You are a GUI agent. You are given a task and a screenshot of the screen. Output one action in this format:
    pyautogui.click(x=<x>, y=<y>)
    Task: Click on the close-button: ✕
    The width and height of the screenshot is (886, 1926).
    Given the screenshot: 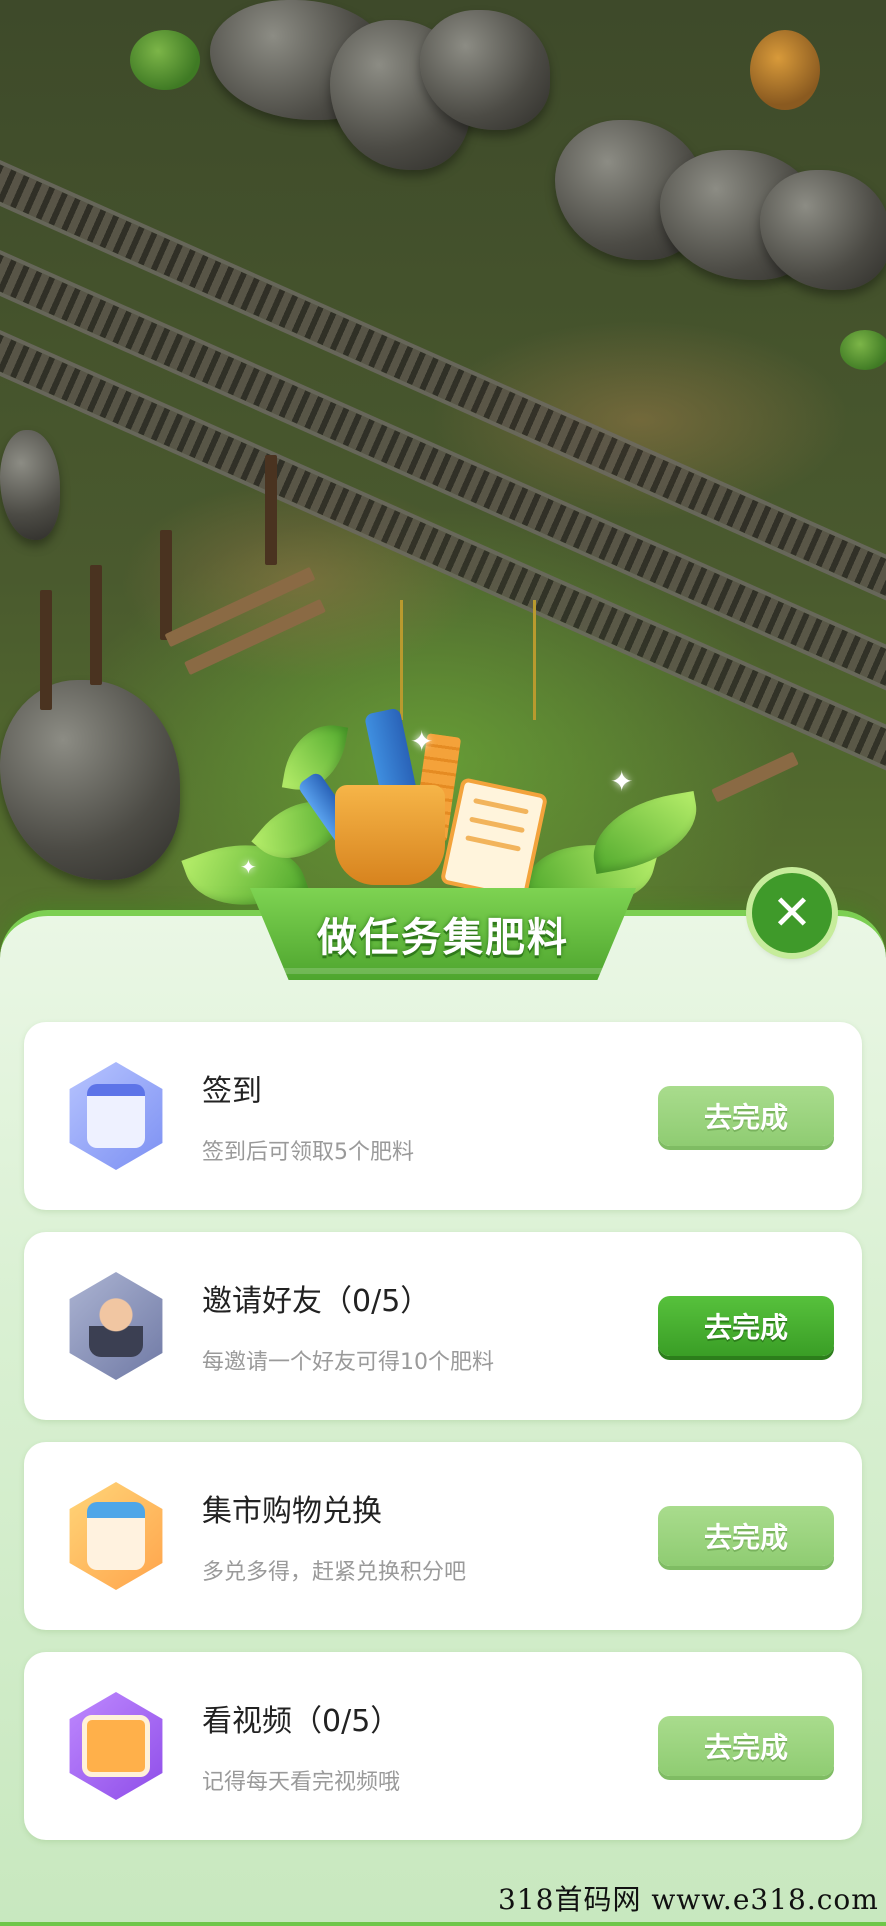 What is the action you would take?
    pyautogui.click(x=792, y=913)
    